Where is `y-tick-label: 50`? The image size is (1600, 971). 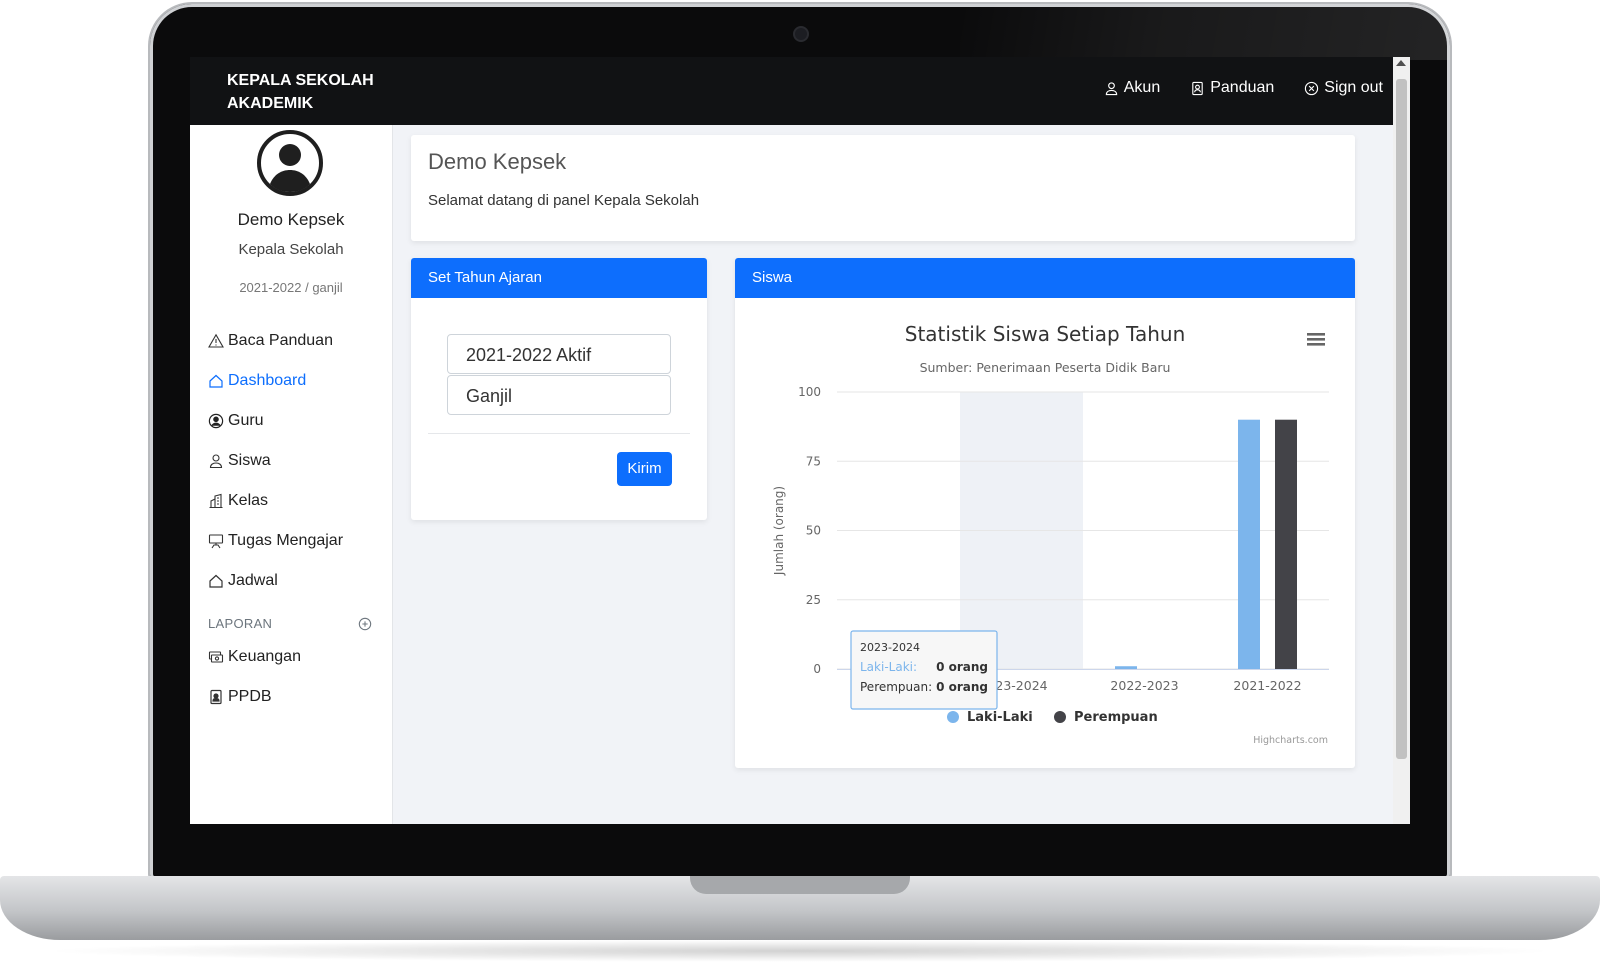
y-tick-label: 50 is located at coordinates (813, 531).